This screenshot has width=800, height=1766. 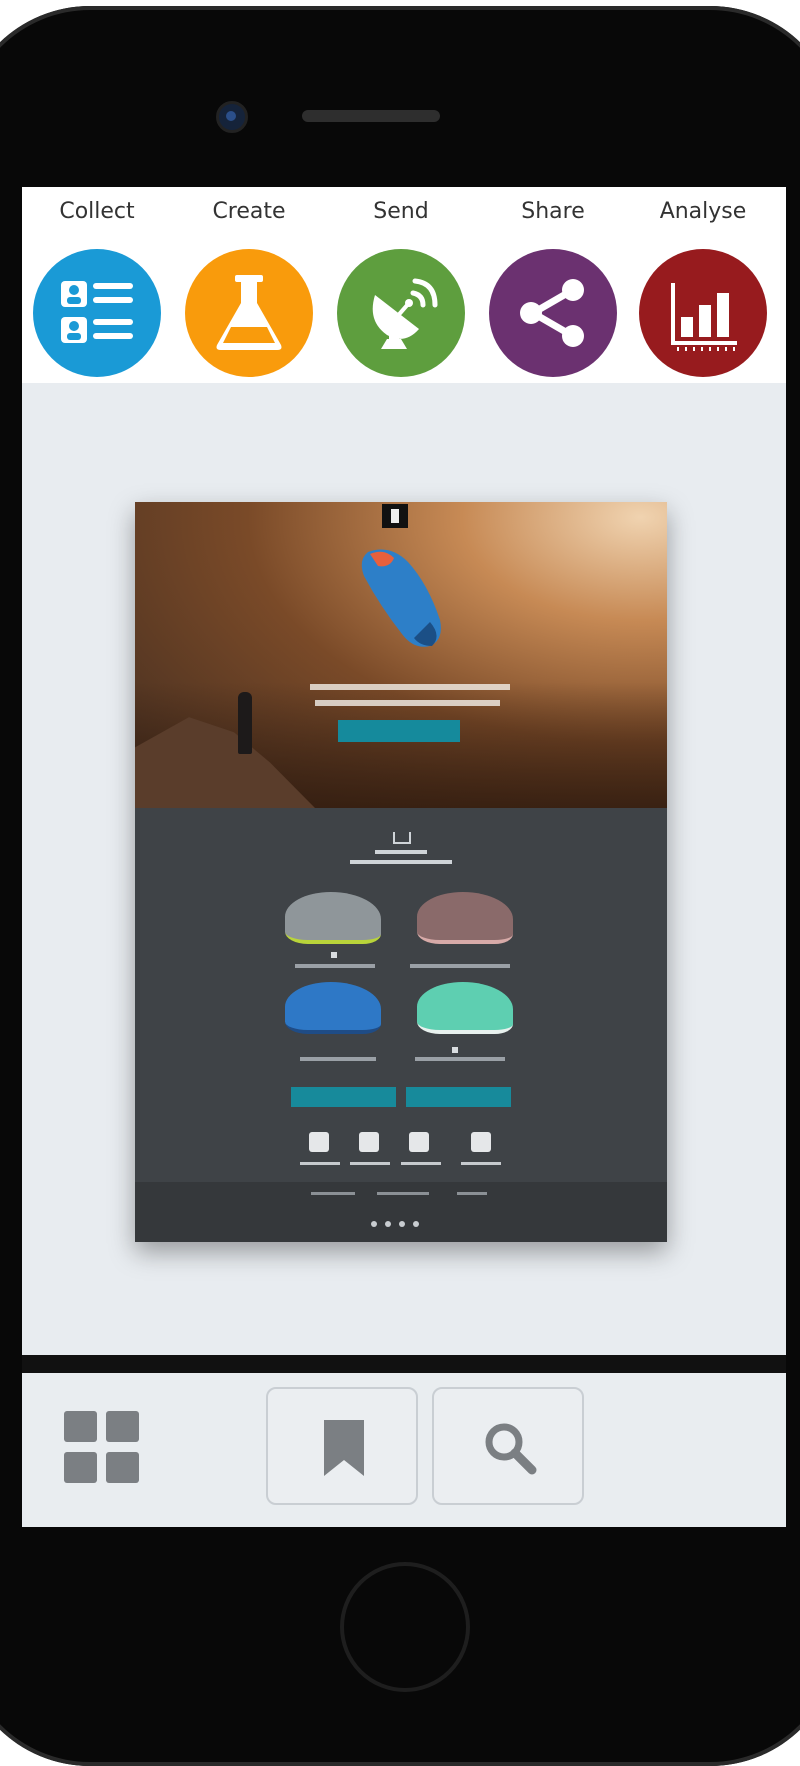 What do you see at coordinates (225, 762) in the screenshot?
I see `cliff-rock` at bounding box center [225, 762].